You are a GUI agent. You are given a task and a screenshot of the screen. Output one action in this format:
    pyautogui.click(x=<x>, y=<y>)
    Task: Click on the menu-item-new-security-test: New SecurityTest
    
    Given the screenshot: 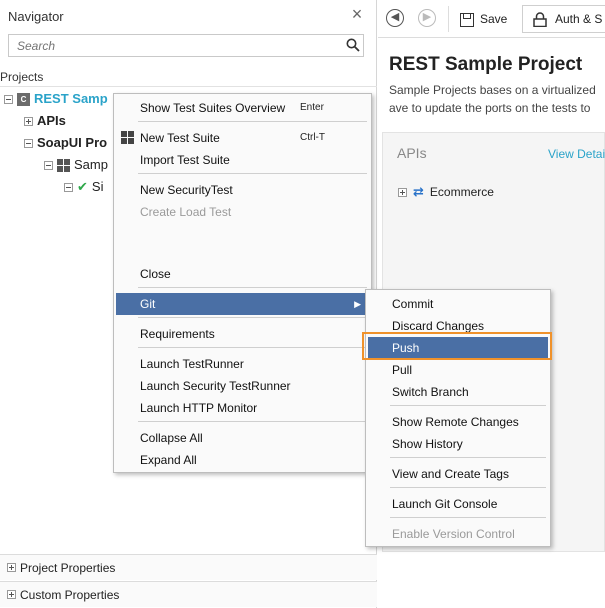 What is the action you would take?
    pyautogui.click(x=242, y=190)
    